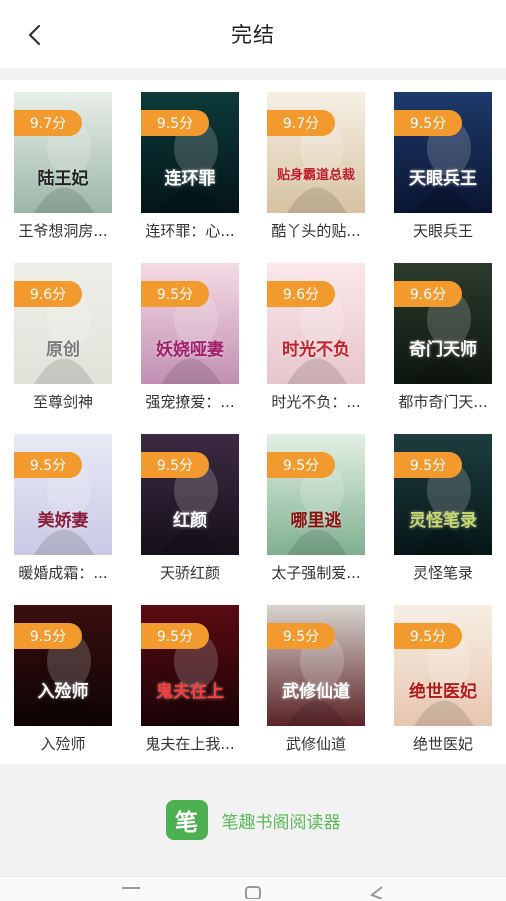 Image resolution: width=506 pixels, height=901 pixels. I want to click on home-icon, so click(253, 892).